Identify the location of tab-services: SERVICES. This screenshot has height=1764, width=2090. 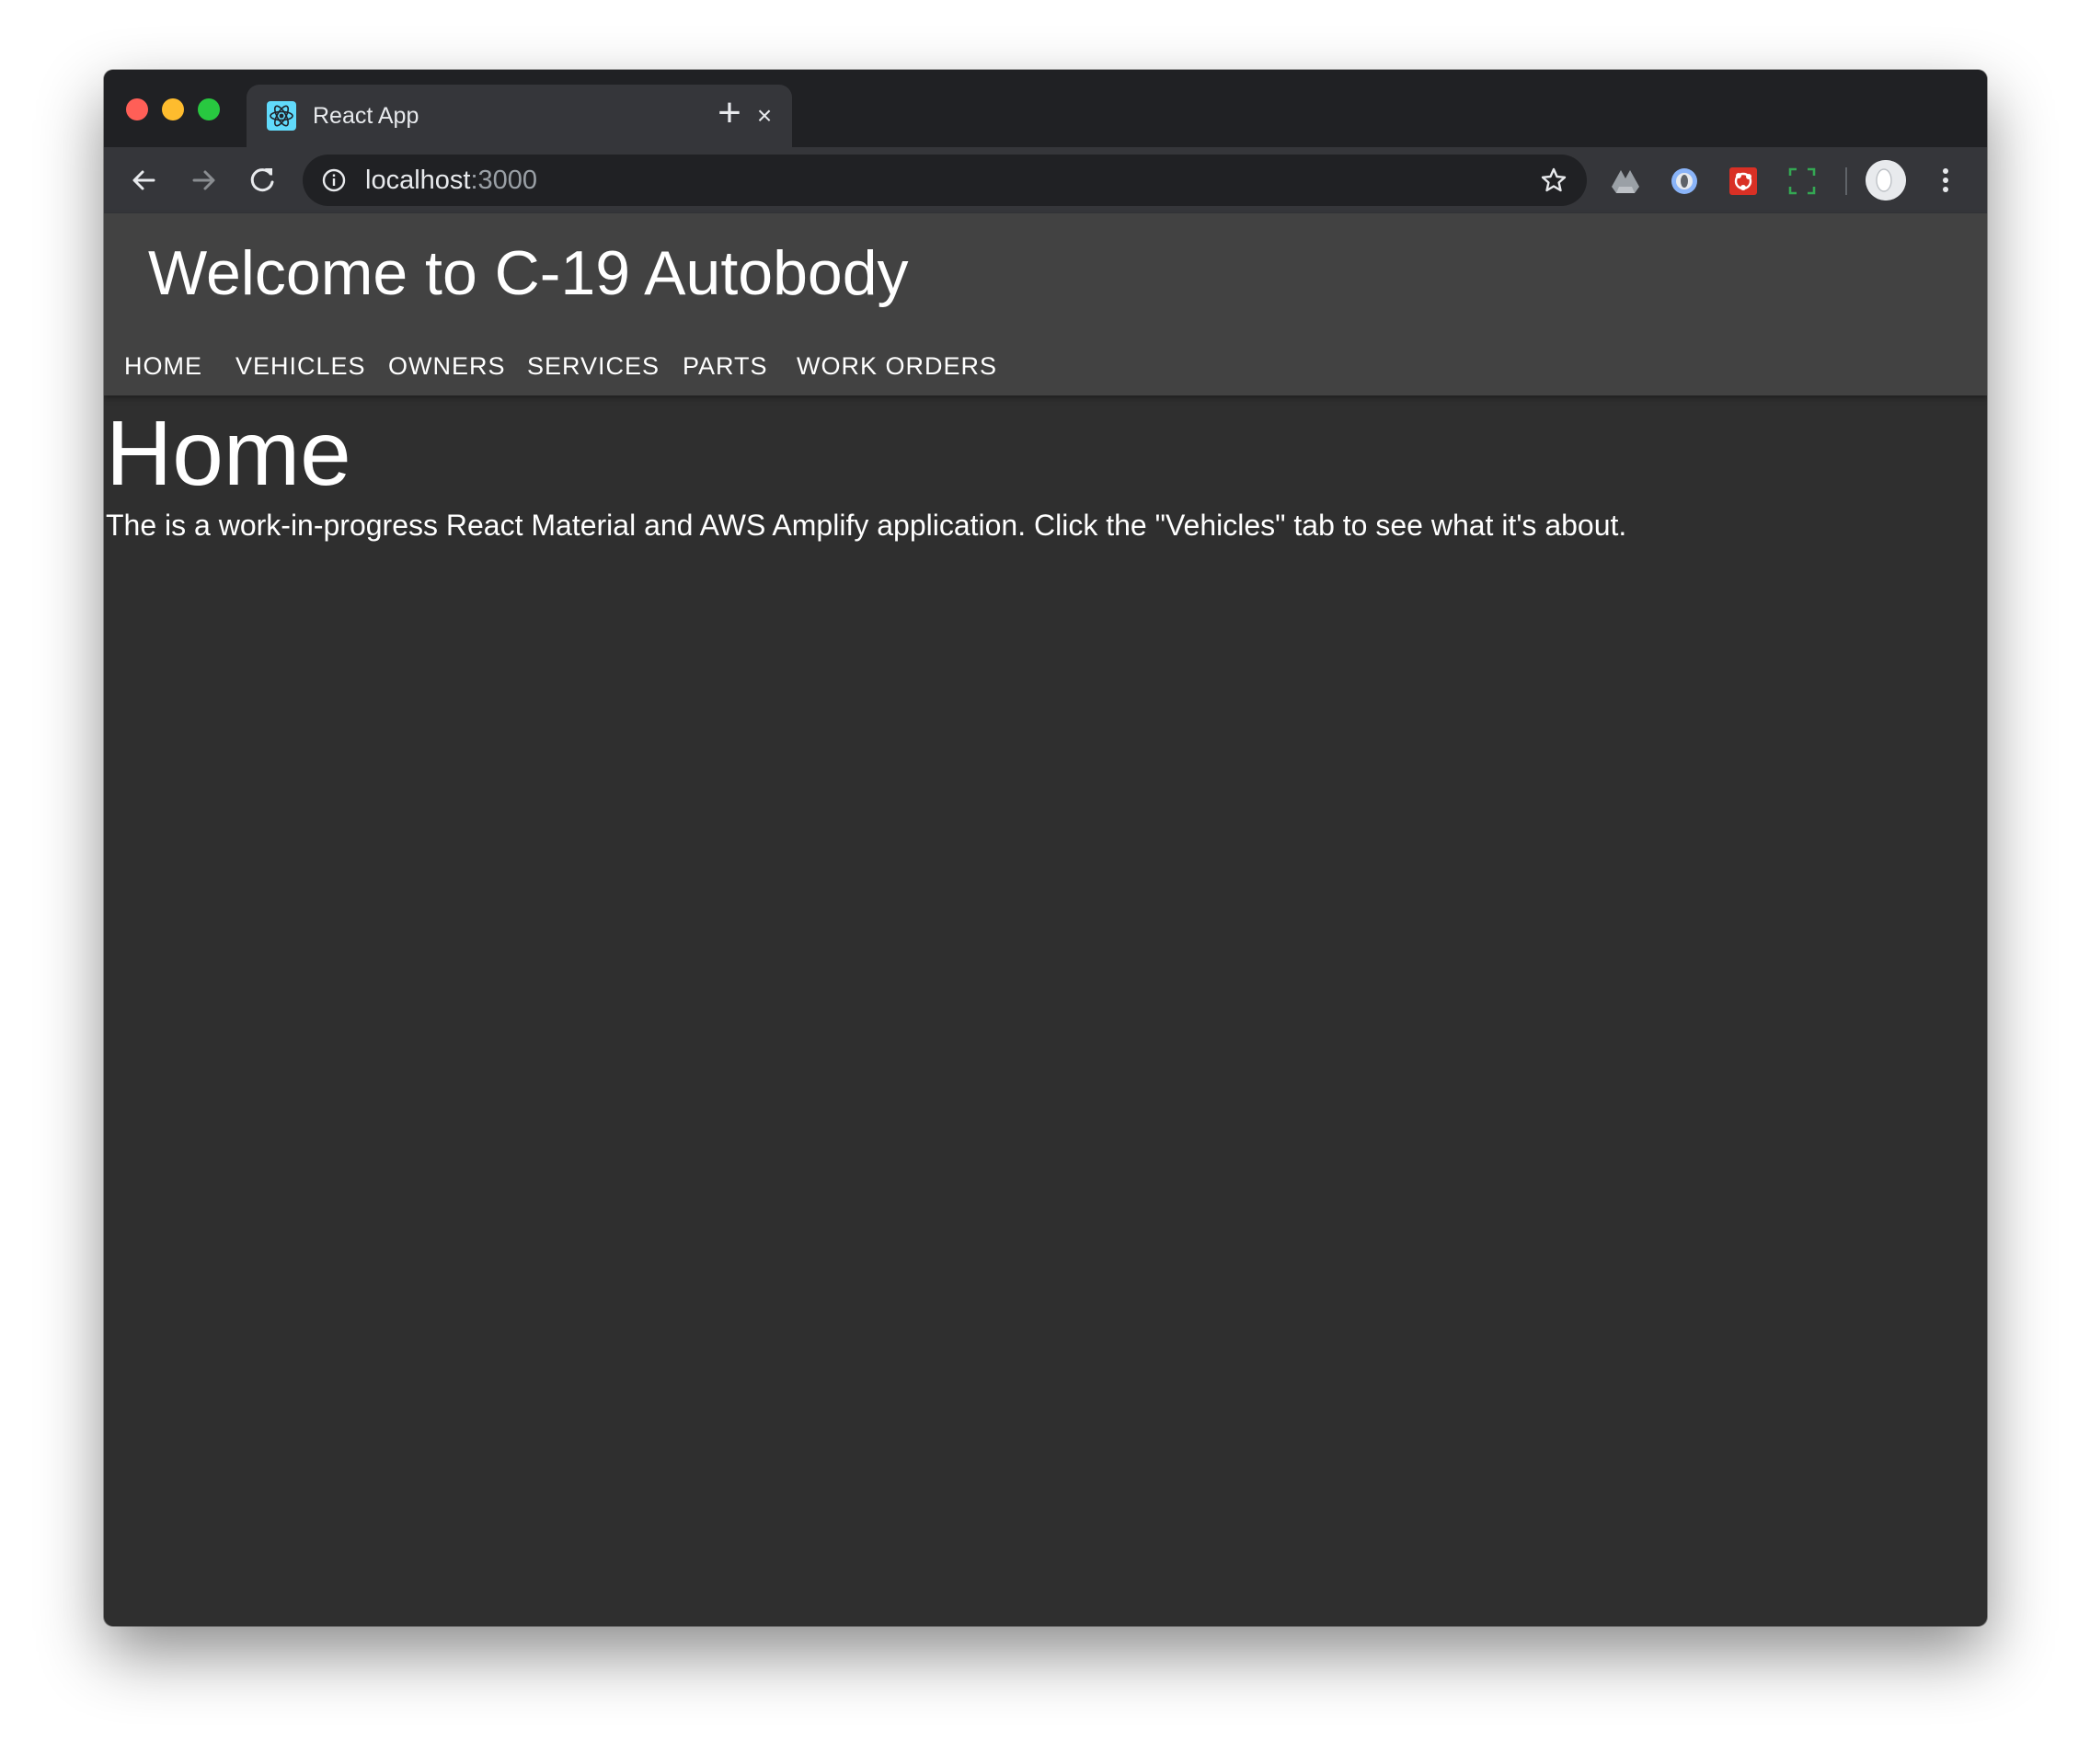
(593, 366).